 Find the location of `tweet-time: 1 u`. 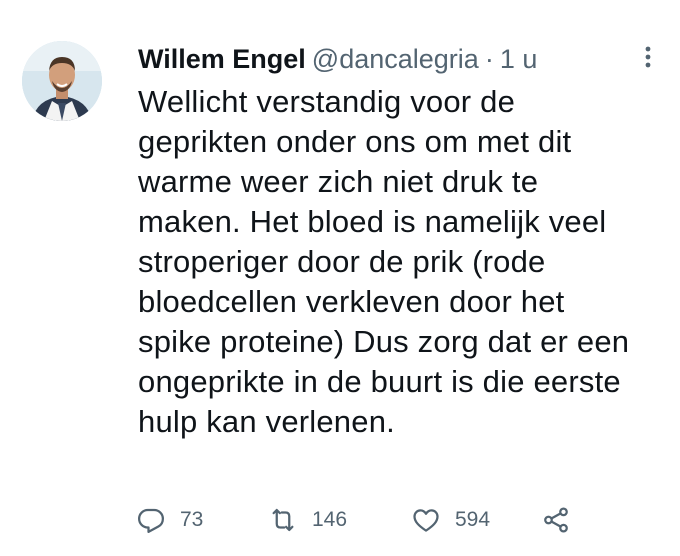

tweet-time: 1 u is located at coordinates (519, 59).